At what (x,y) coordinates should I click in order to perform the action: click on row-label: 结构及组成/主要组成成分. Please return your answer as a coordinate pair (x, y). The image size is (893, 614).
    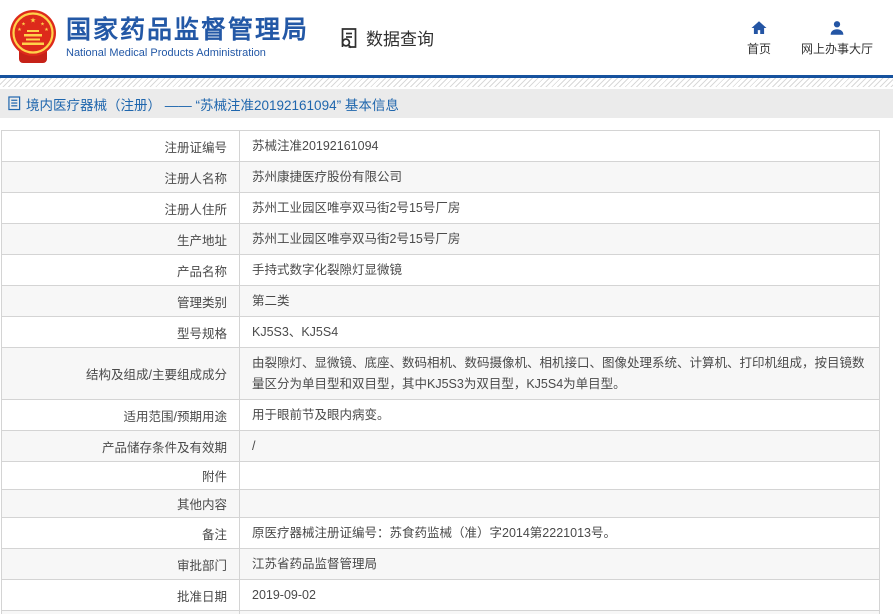
    Looking at the image, I should click on (121, 373).